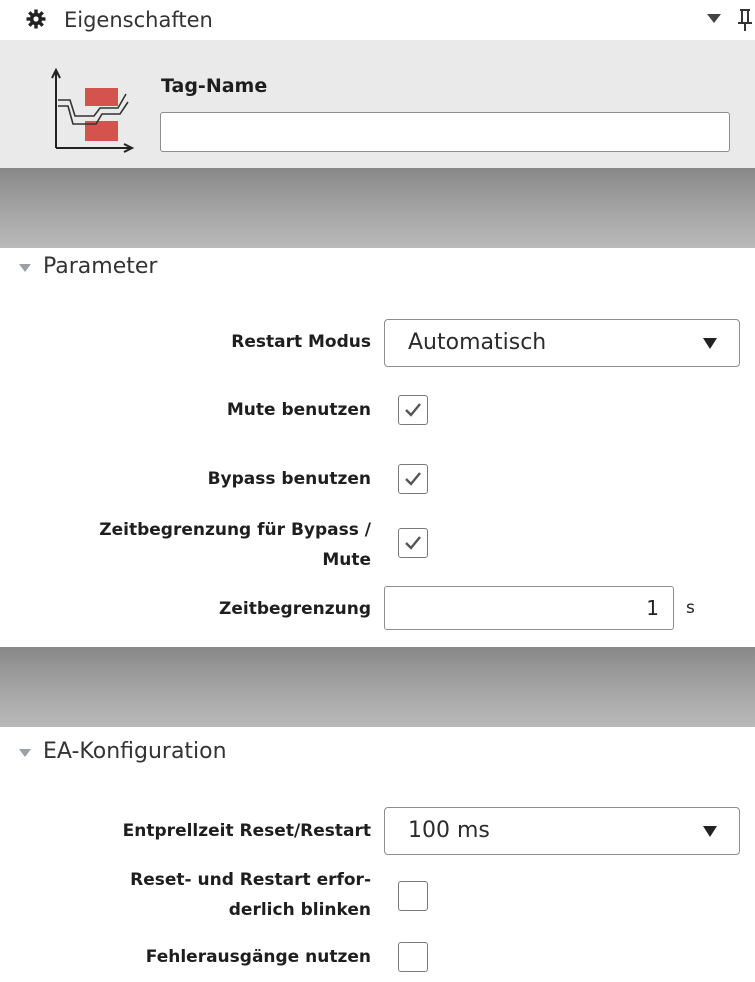 The image size is (755, 982). Describe the element at coordinates (214, 86) in the screenshot. I see `tag-name-label: Tag-Name` at that location.